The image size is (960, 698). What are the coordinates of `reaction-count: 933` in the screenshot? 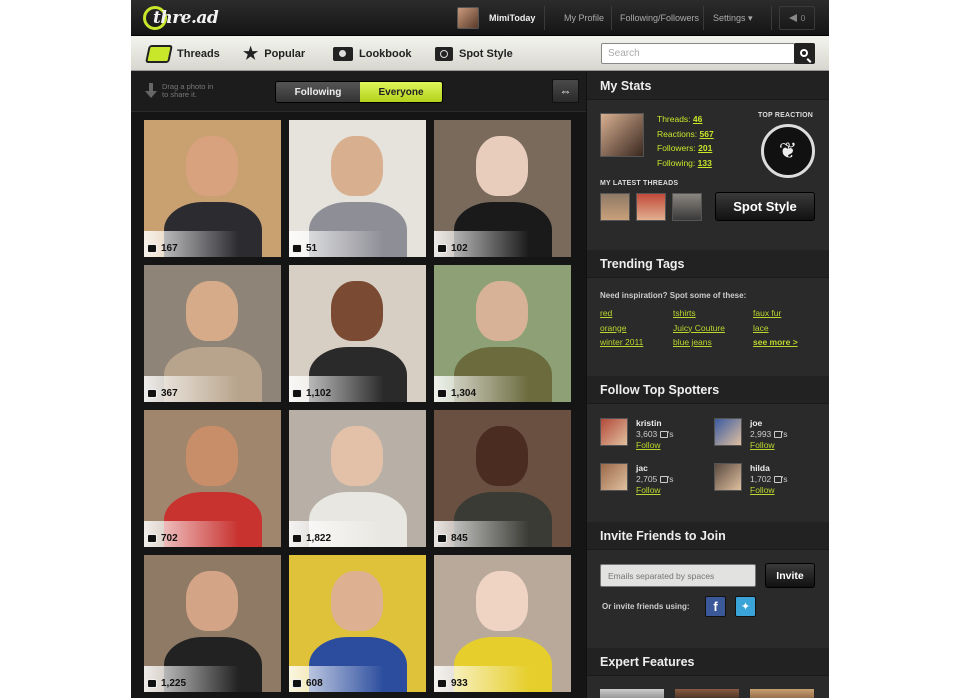 It's located at (452, 683).